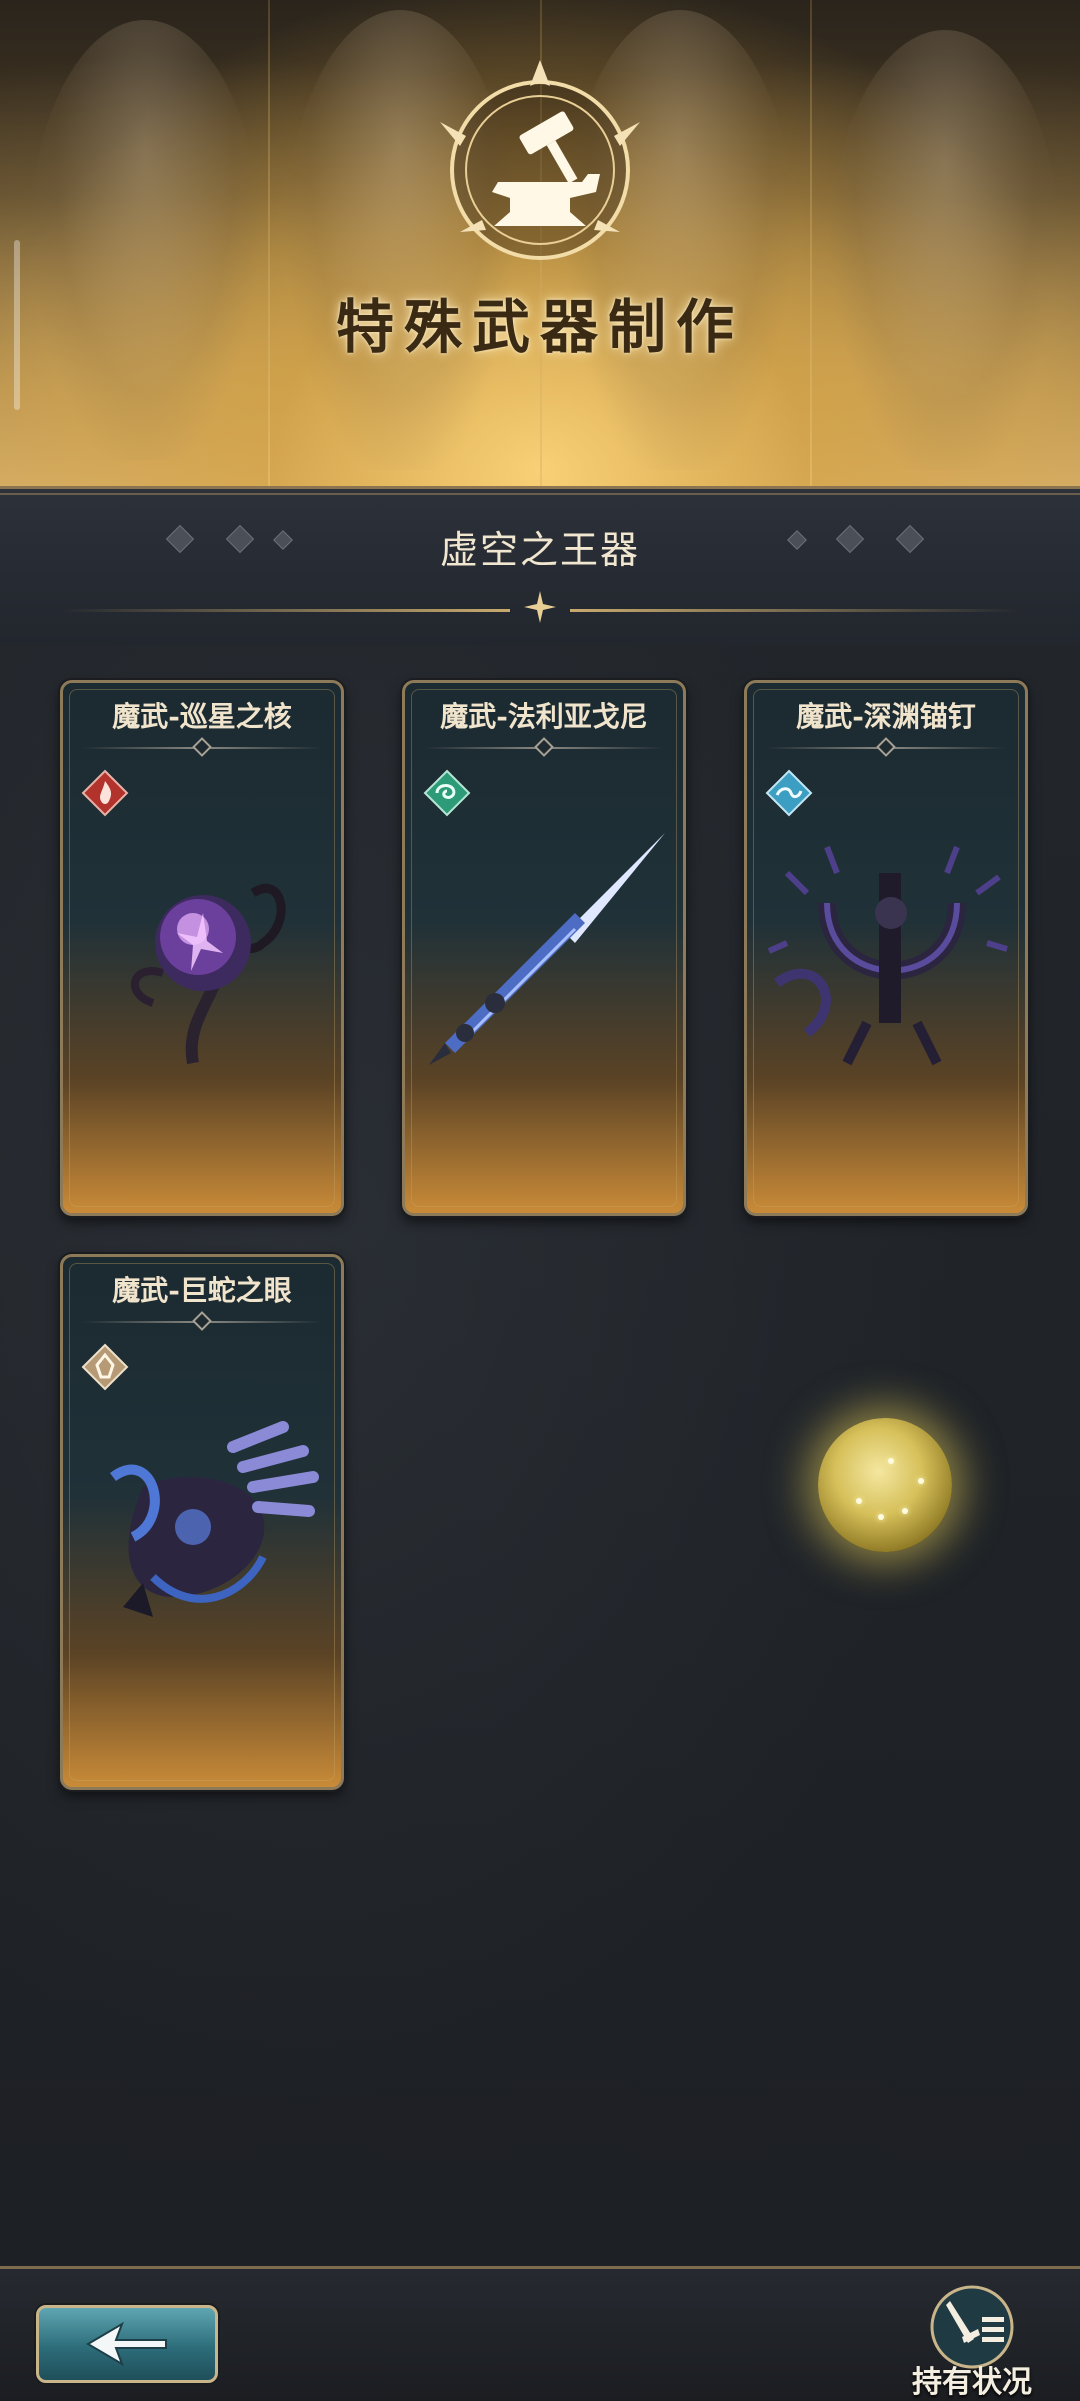 The height and width of the screenshot is (2401, 1080). What do you see at coordinates (540, 2333) in the screenshot?
I see `bottom-bar: 持有状况` at bounding box center [540, 2333].